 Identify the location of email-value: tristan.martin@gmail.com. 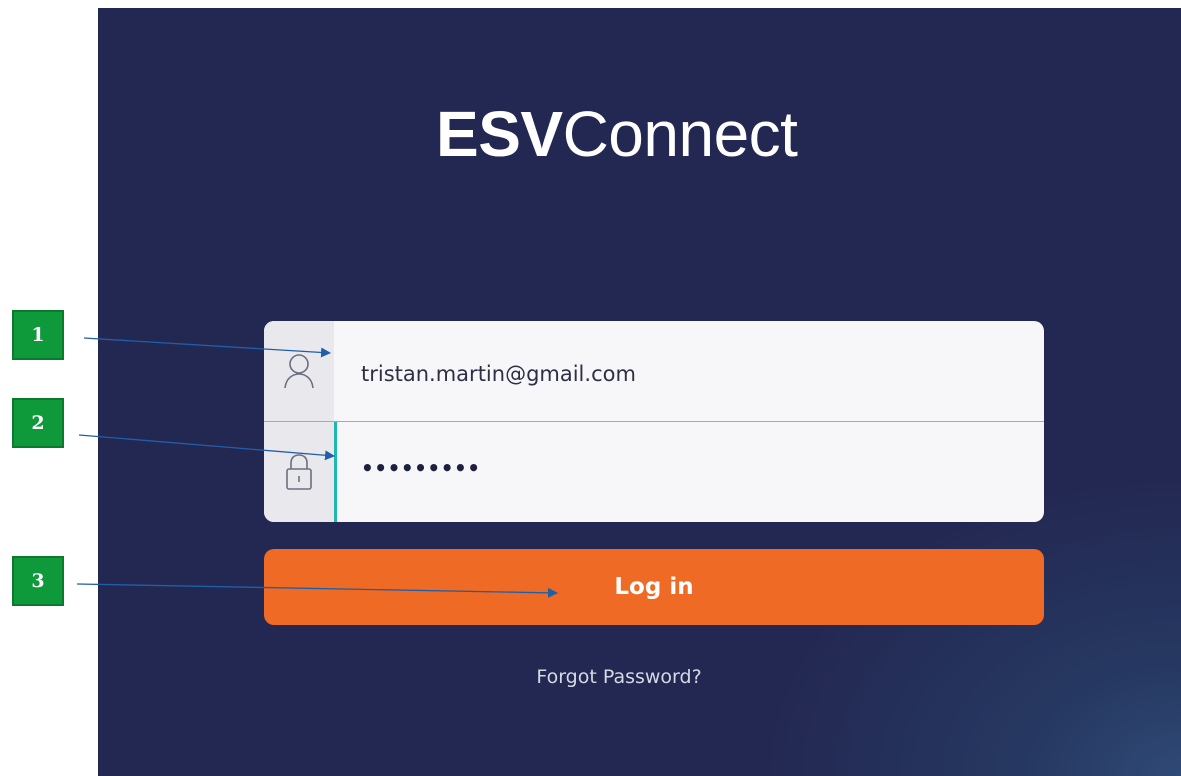
(498, 371).